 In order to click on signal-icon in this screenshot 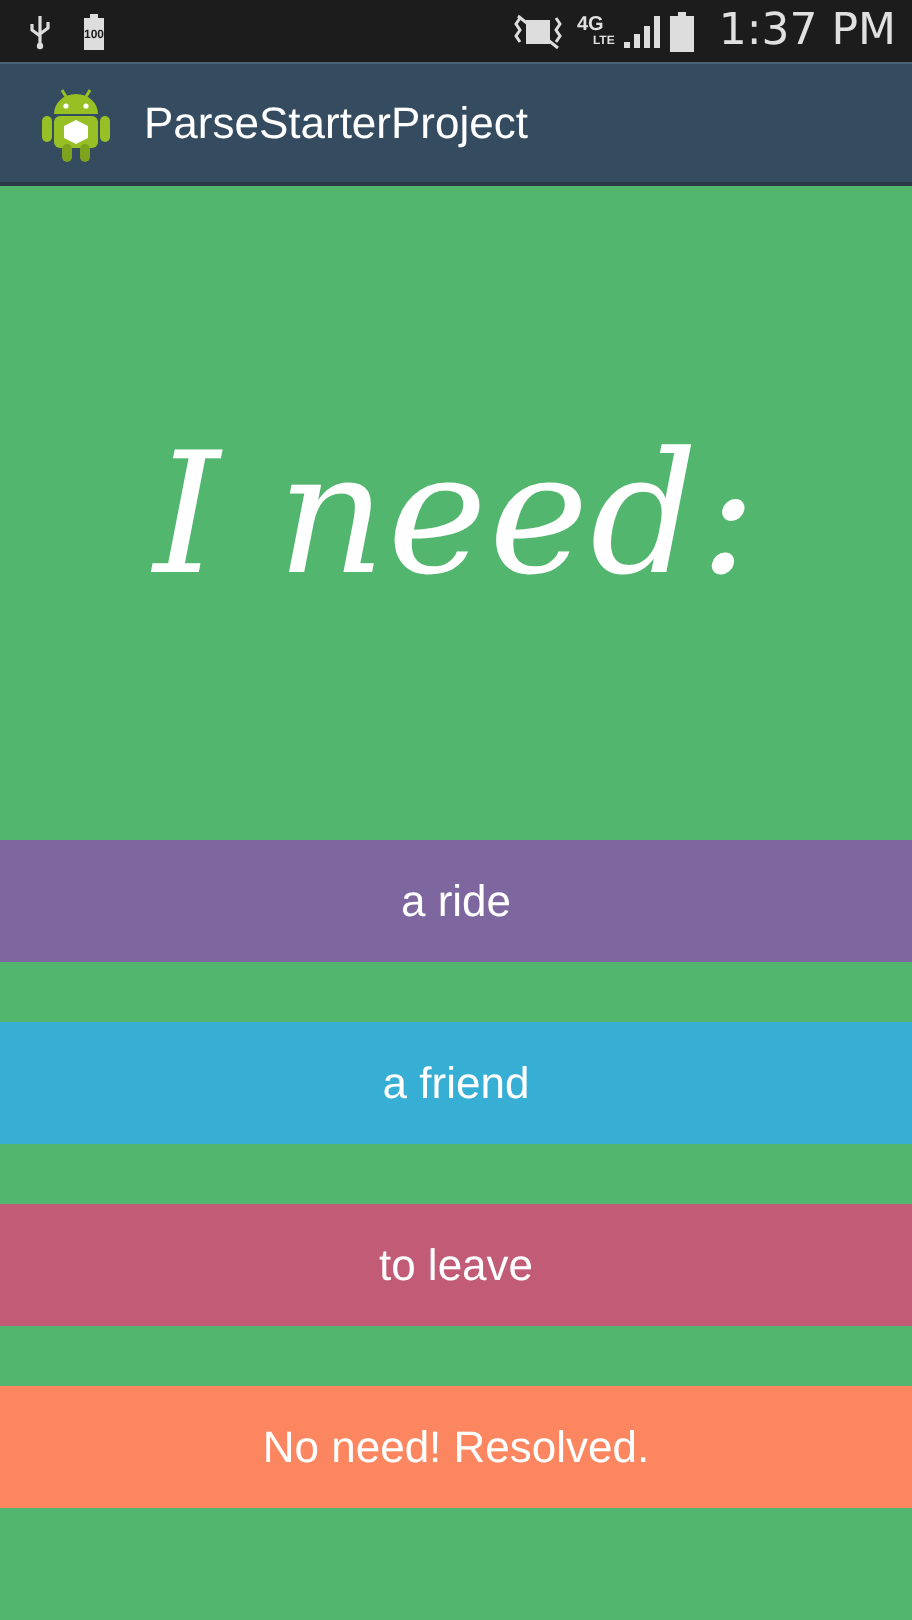, I will do `click(642, 31)`.